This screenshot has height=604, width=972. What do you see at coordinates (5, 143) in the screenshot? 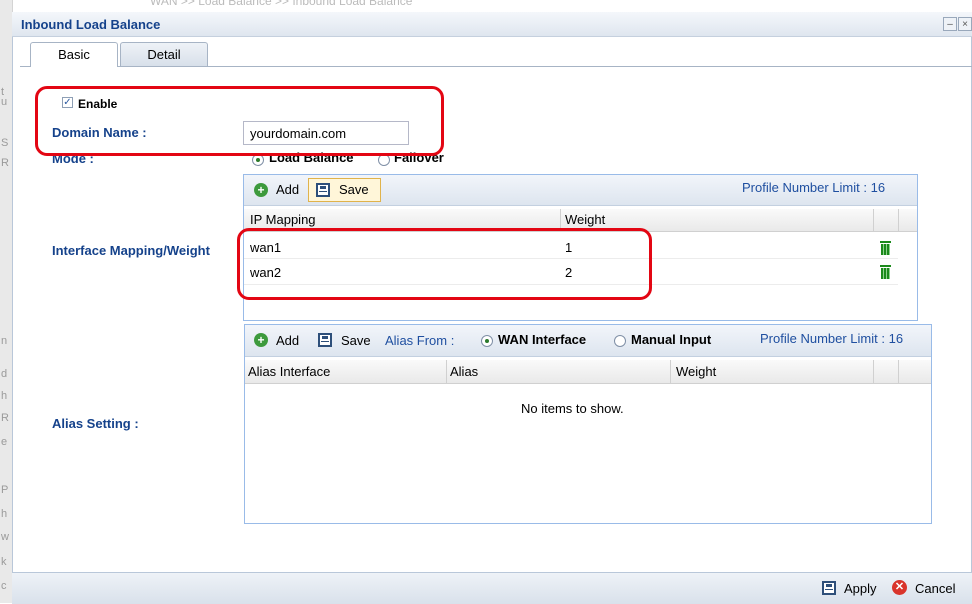
I see `bg-letter: S` at bounding box center [5, 143].